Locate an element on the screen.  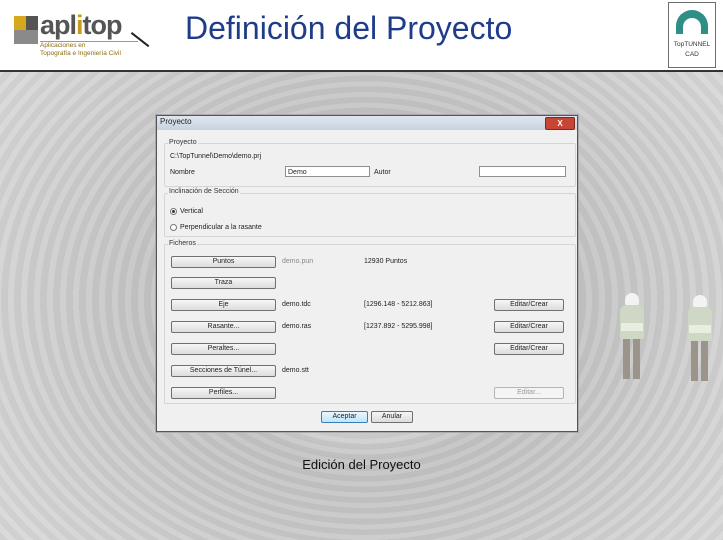
logo-mark-icon is located at coordinates (26, 30).